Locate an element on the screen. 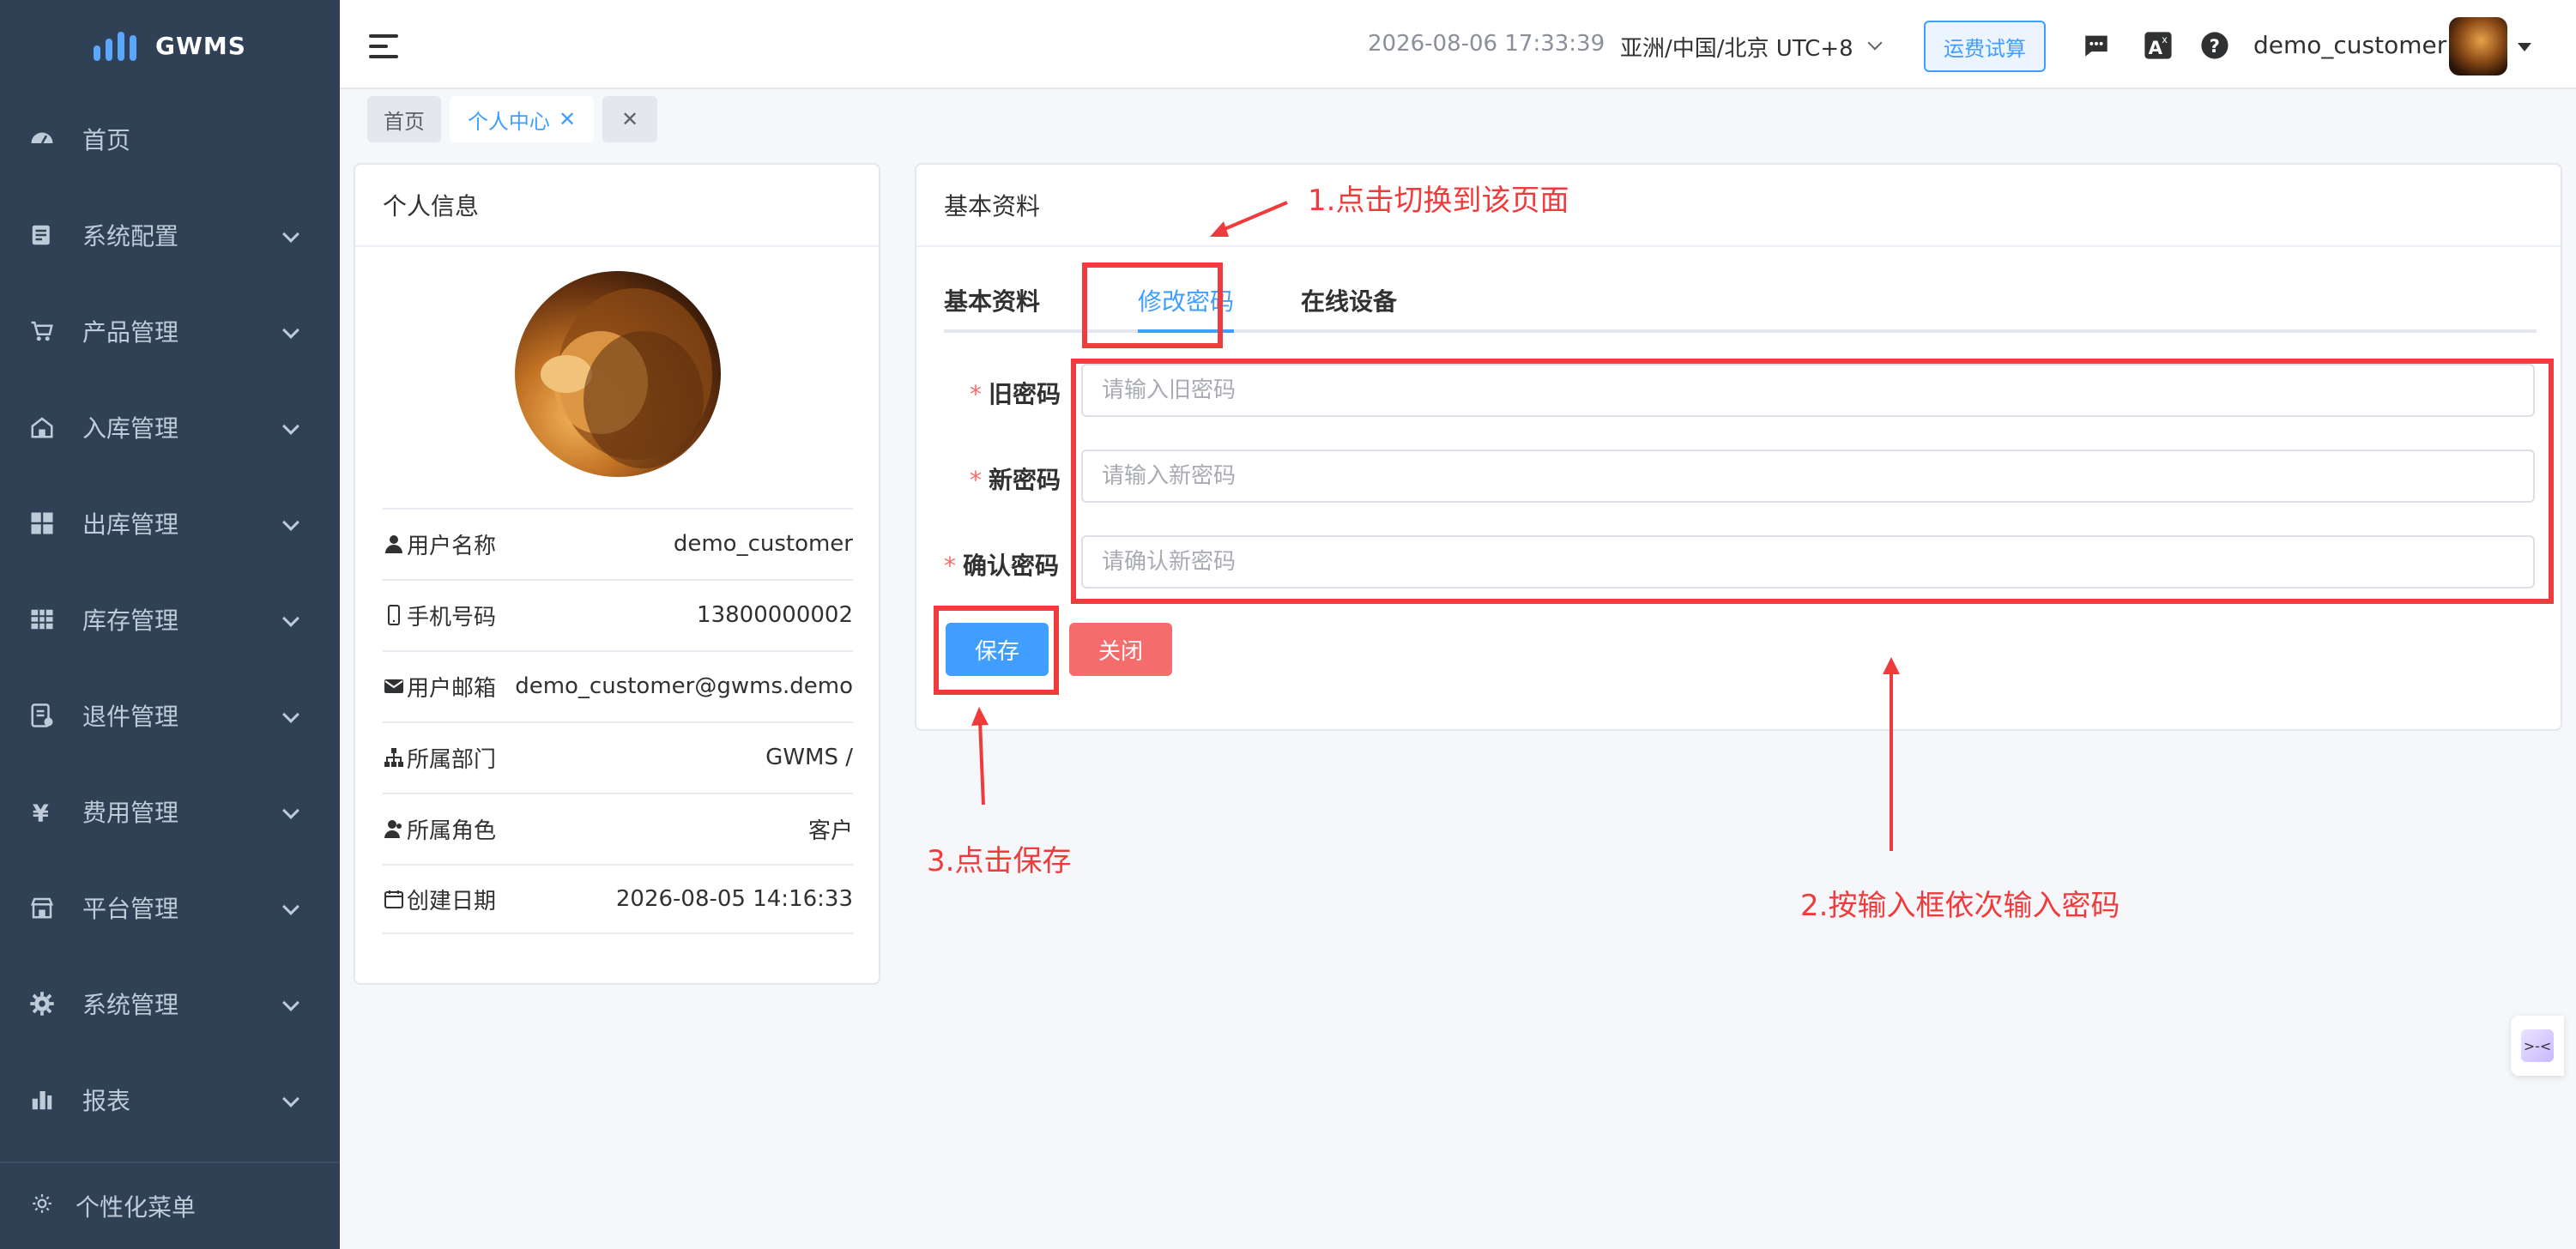  annotation-step1: 1.点击切换到该页面 is located at coordinates (1438, 201).